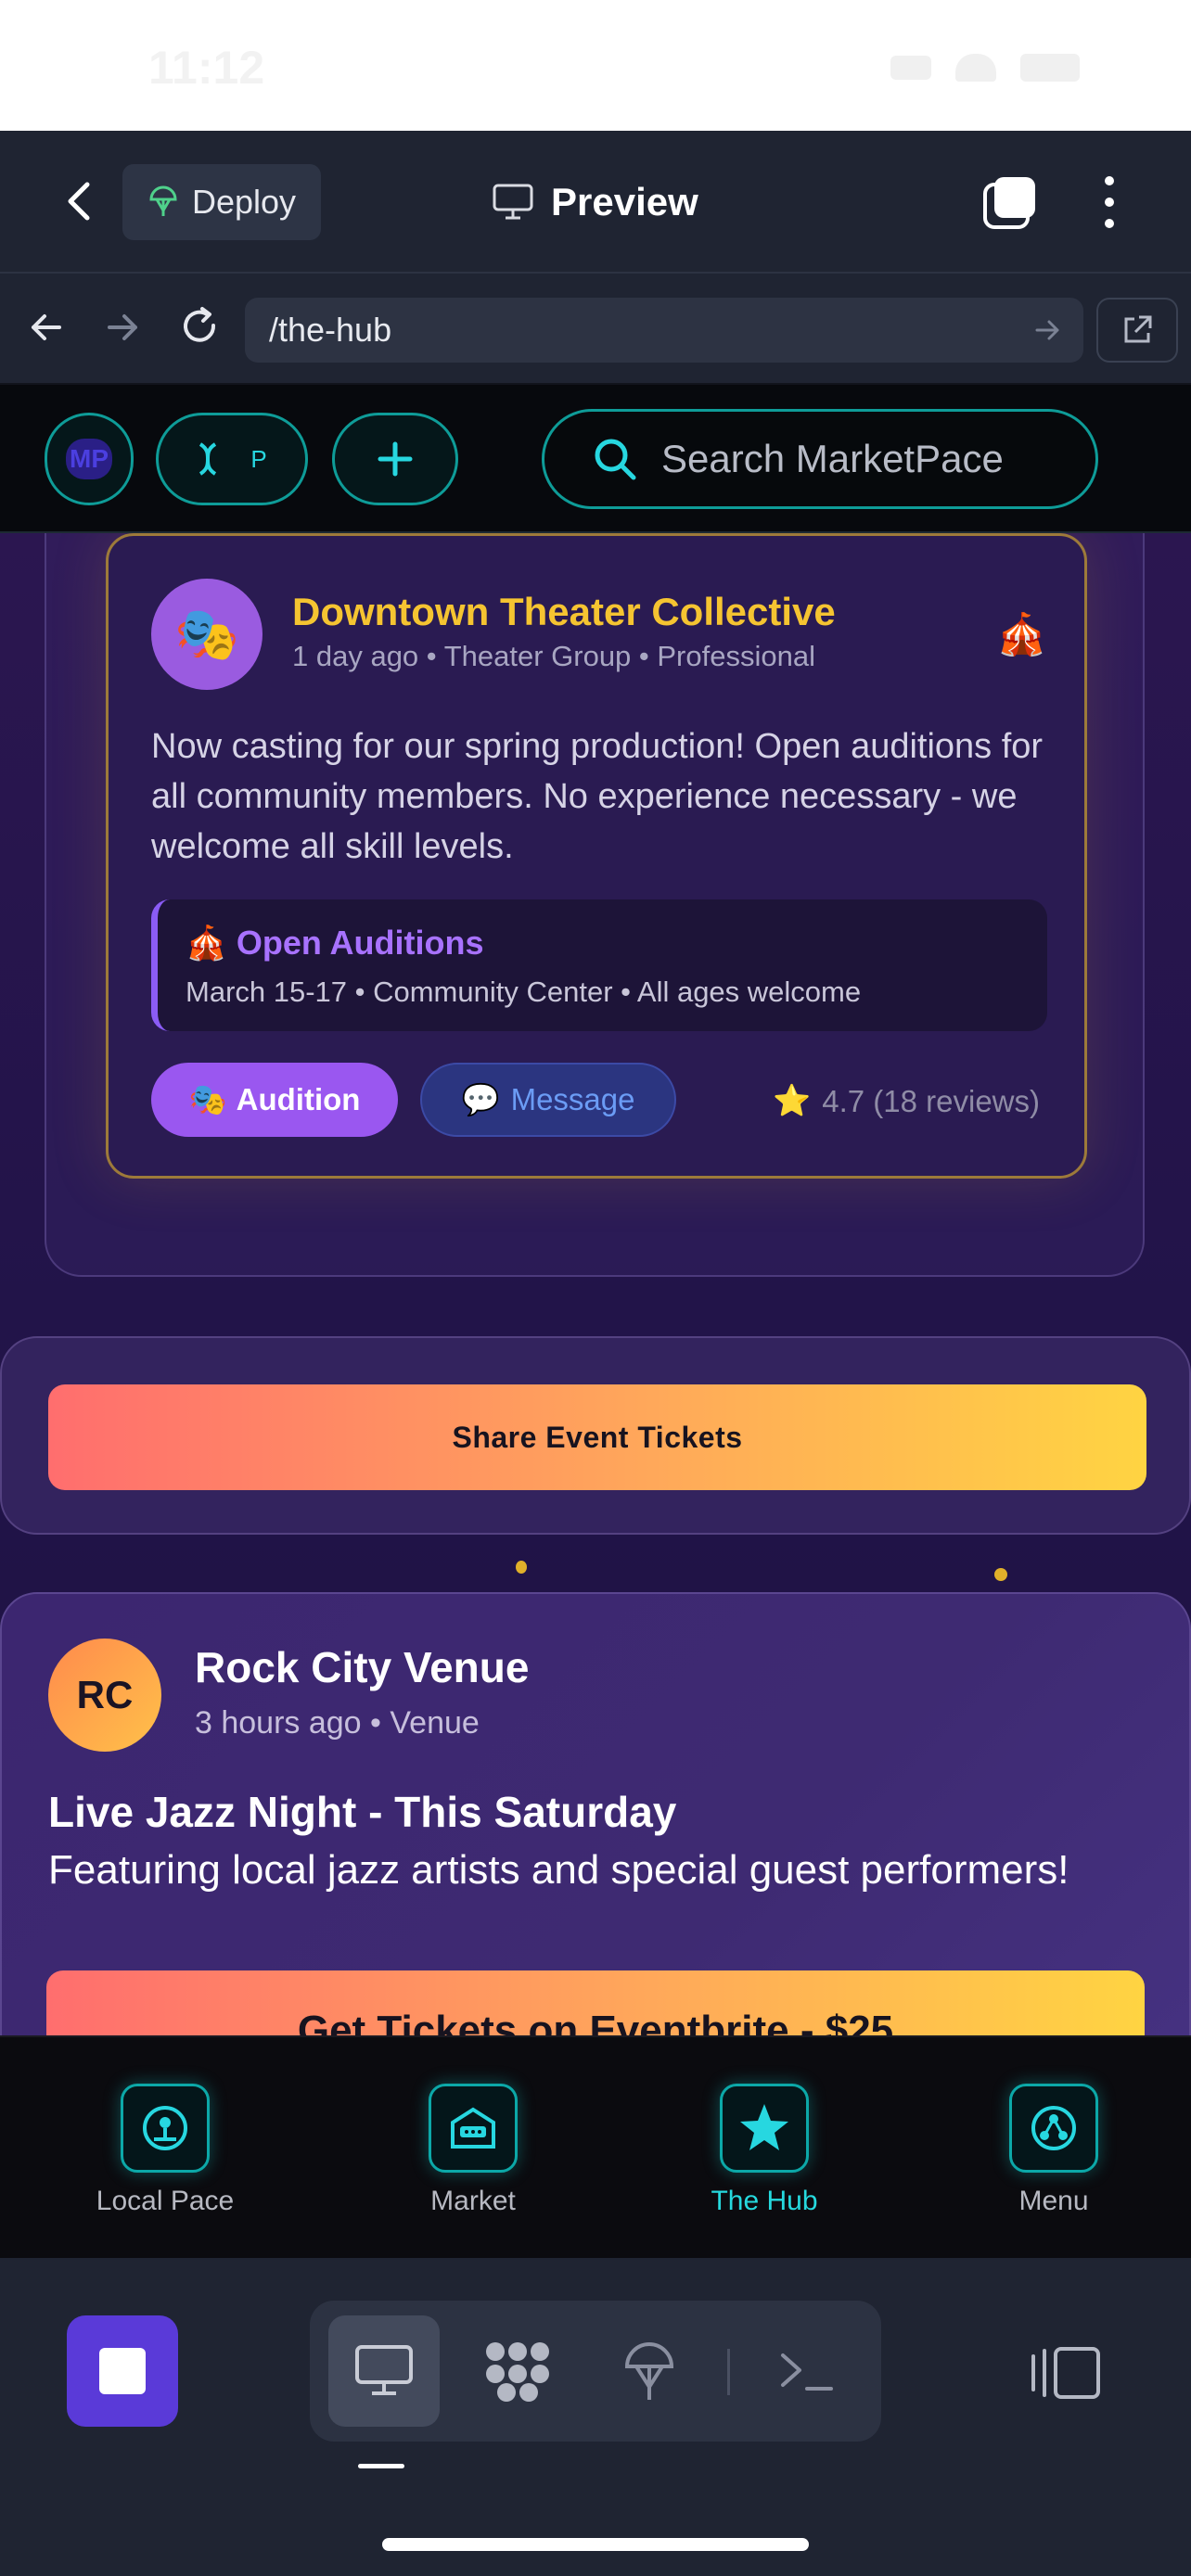 The image size is (1191, 2576). What do you see at coordinates (1053, 2201) in the screenshot?
I see `tab-label: Menu` at bounding box center [1053, 2201].